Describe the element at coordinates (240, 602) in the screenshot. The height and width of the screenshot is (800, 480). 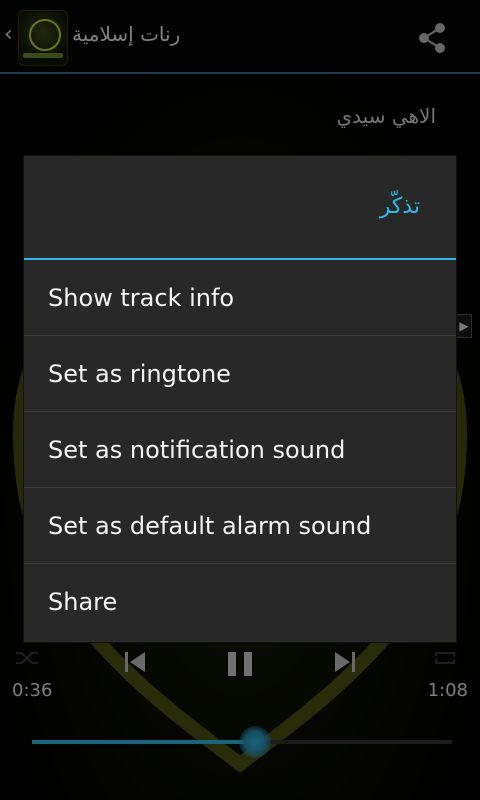
I see `menu-item-share: Share` at that location.